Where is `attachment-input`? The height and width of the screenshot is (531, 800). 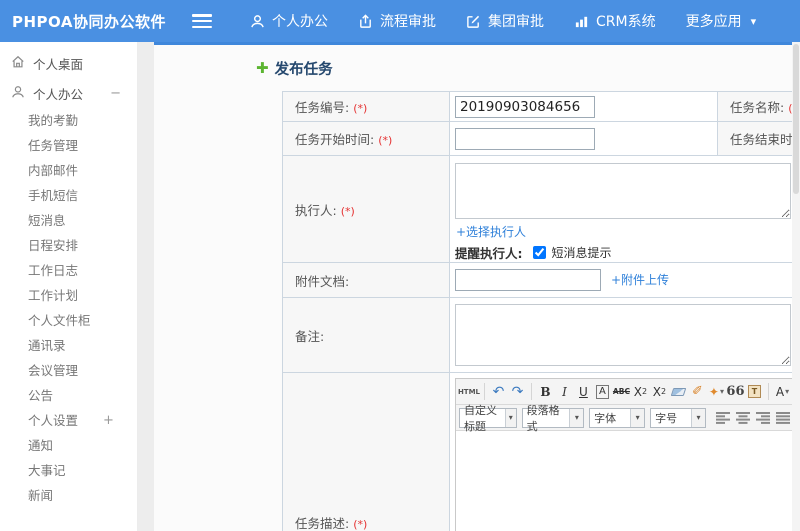
attachment-input is located at coordinates (528, 280).